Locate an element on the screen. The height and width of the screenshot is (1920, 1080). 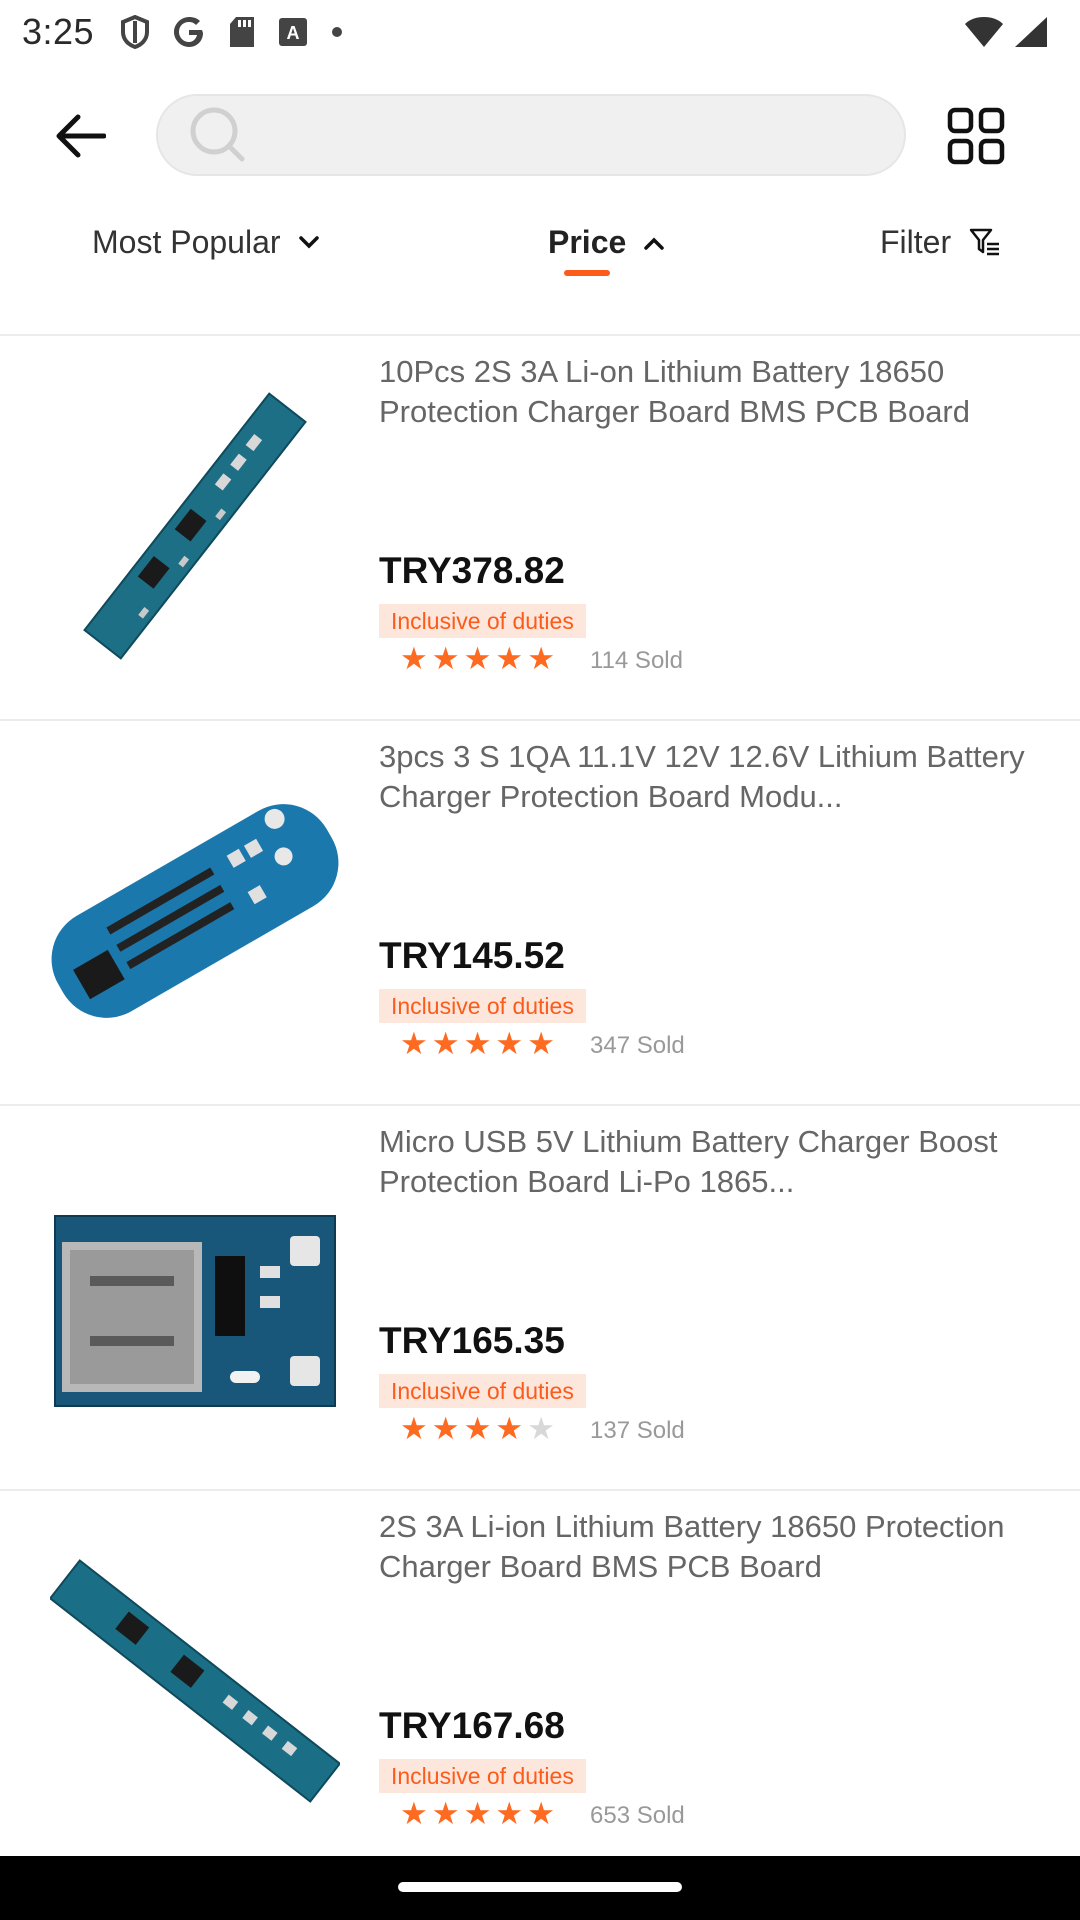
filter-icon is located at coordinates (984, 241).